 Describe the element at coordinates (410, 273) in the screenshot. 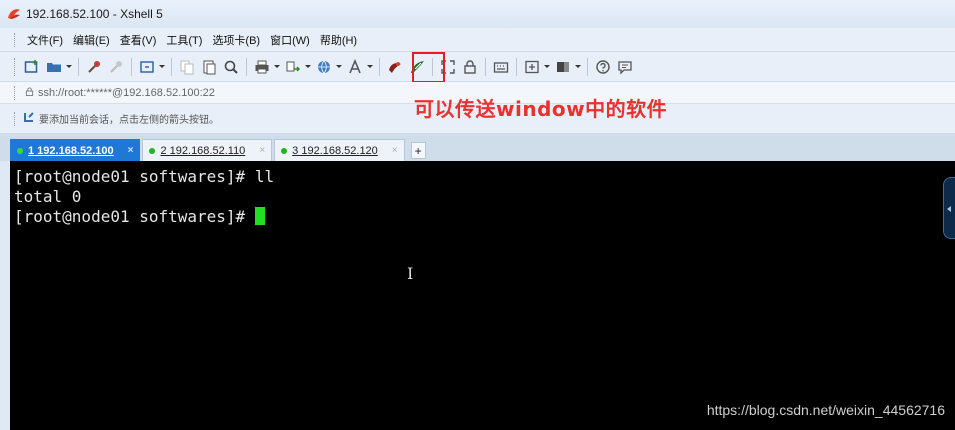

I see `mouse-ibeam-icon: I` at that location.